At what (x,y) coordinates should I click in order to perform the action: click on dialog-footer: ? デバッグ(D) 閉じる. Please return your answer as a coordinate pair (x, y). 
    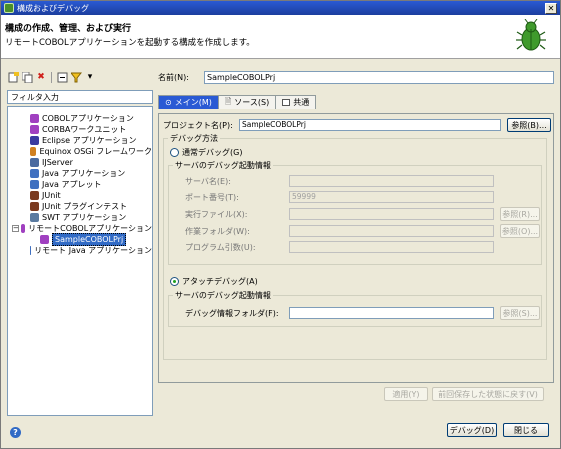
    Looking at the image, I should click on (280, 432).